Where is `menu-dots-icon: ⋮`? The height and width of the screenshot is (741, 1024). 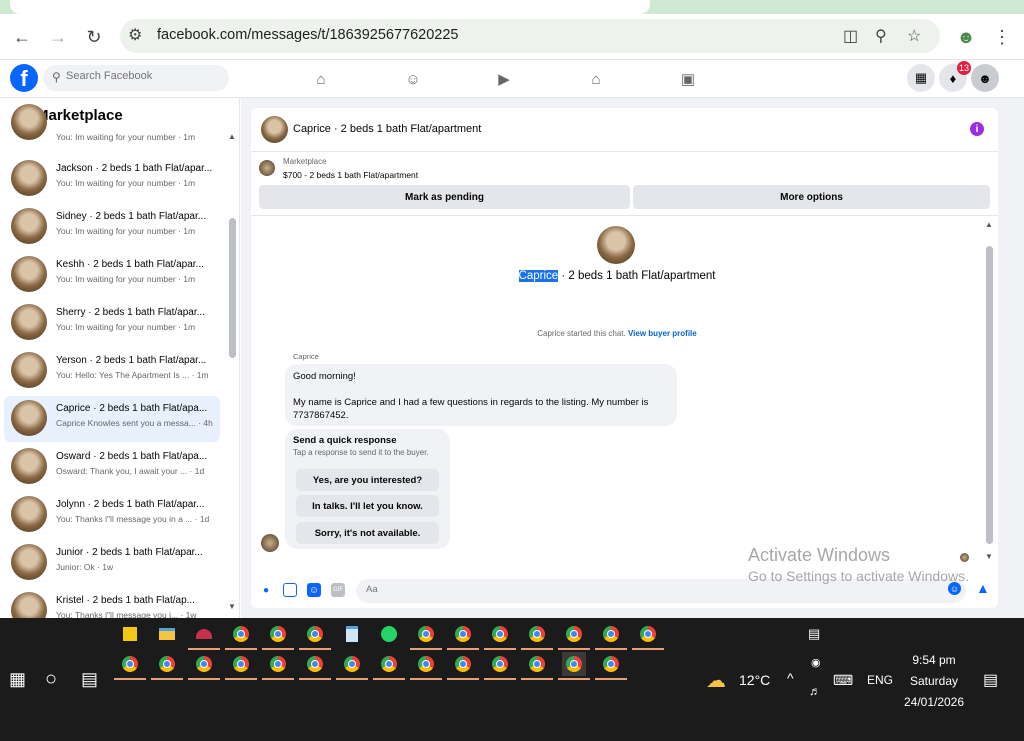 menu-dots-icon: ⋮ is located at coordinates (1002, 37).